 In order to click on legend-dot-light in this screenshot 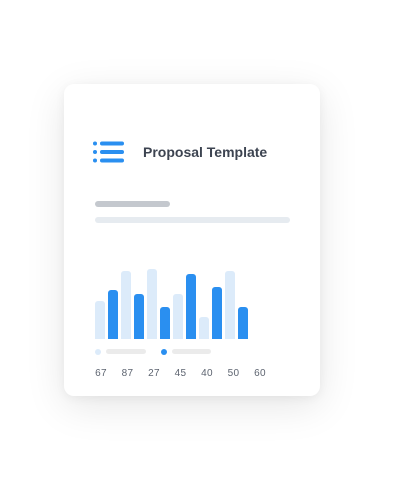, I will do `click(98, 352)`.